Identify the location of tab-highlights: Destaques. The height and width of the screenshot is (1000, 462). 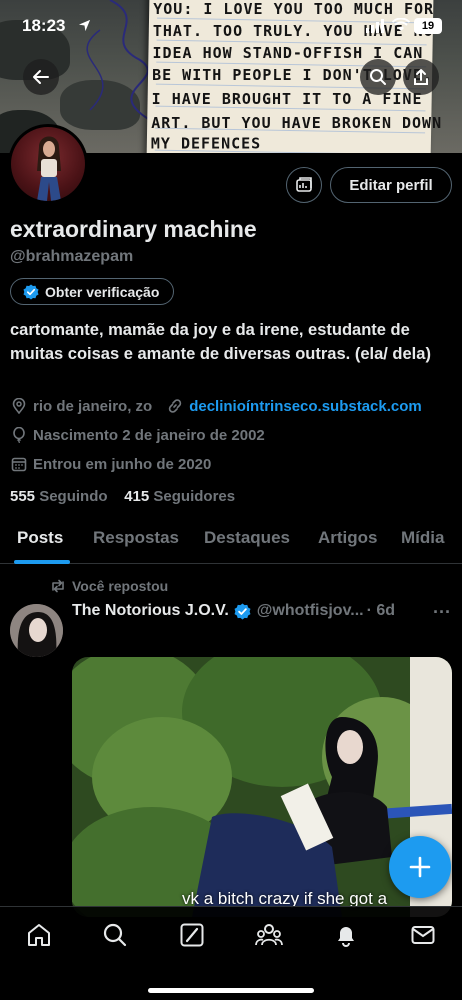
(247, 538).